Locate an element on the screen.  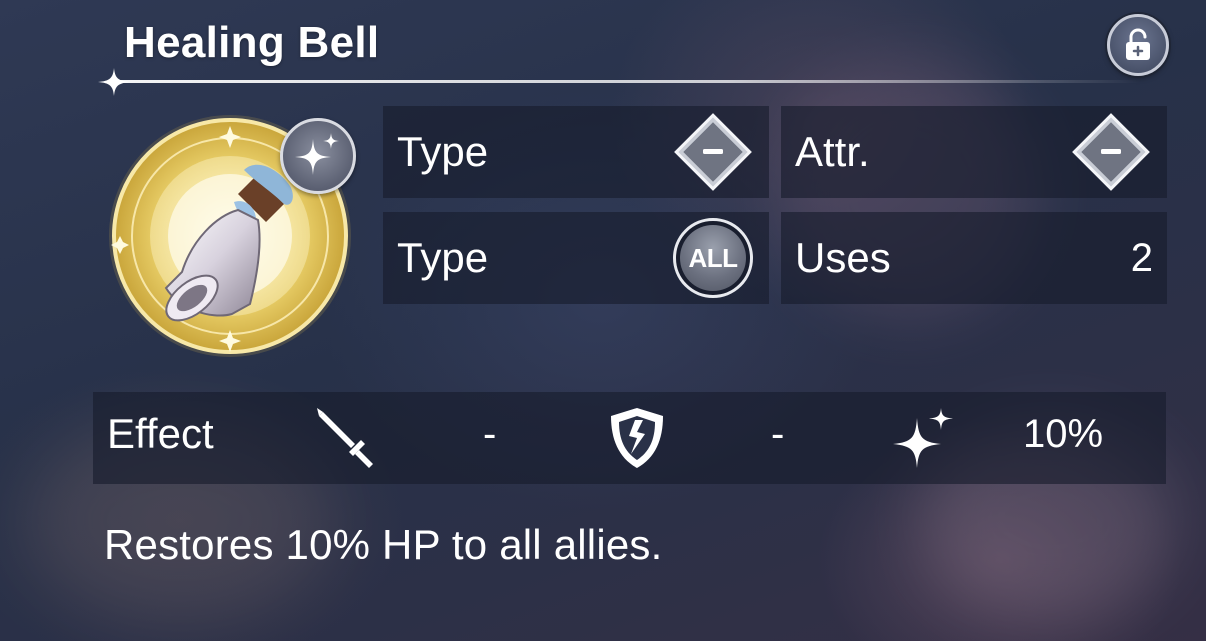
effect-label: Effect is located at coordinates (160, 433).